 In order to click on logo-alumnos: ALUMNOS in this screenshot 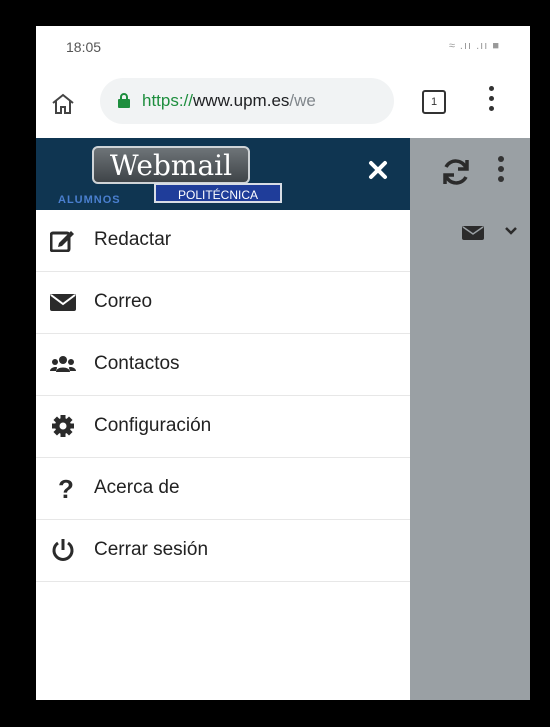, I will do `click(89, 200)`.